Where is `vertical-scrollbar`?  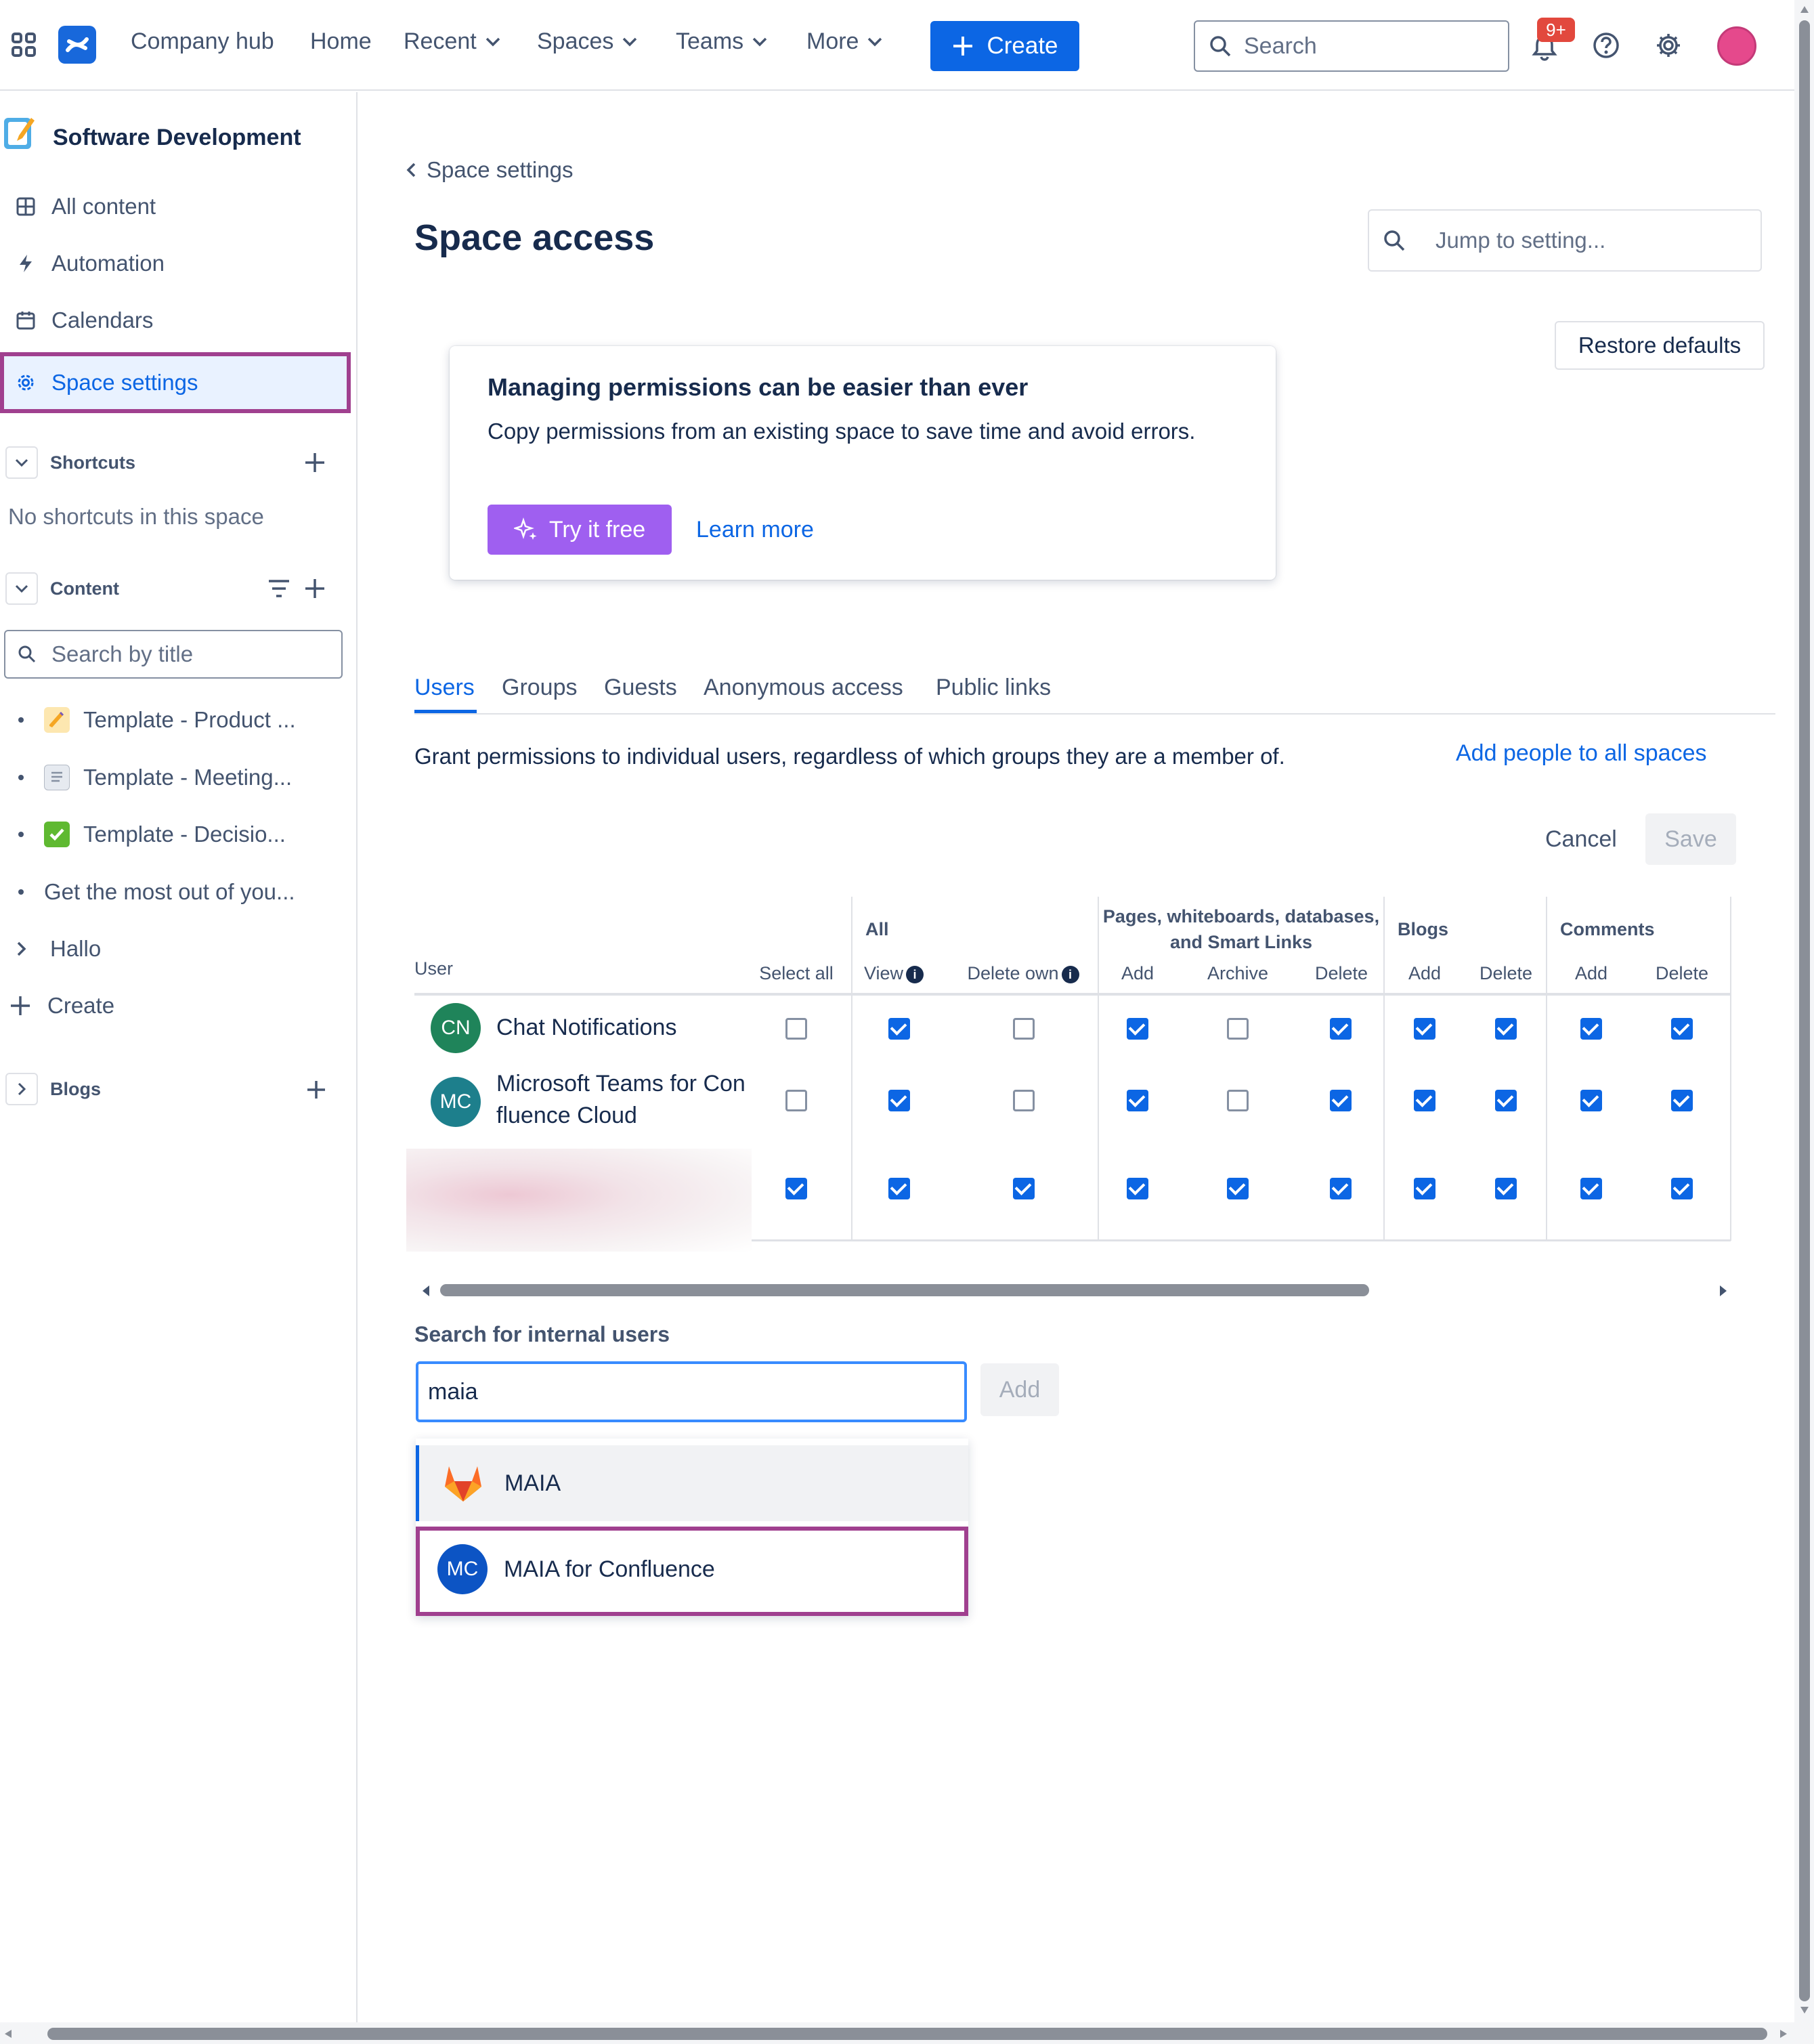
vertical-scrollbar is located at coordinates (1804, 1022).